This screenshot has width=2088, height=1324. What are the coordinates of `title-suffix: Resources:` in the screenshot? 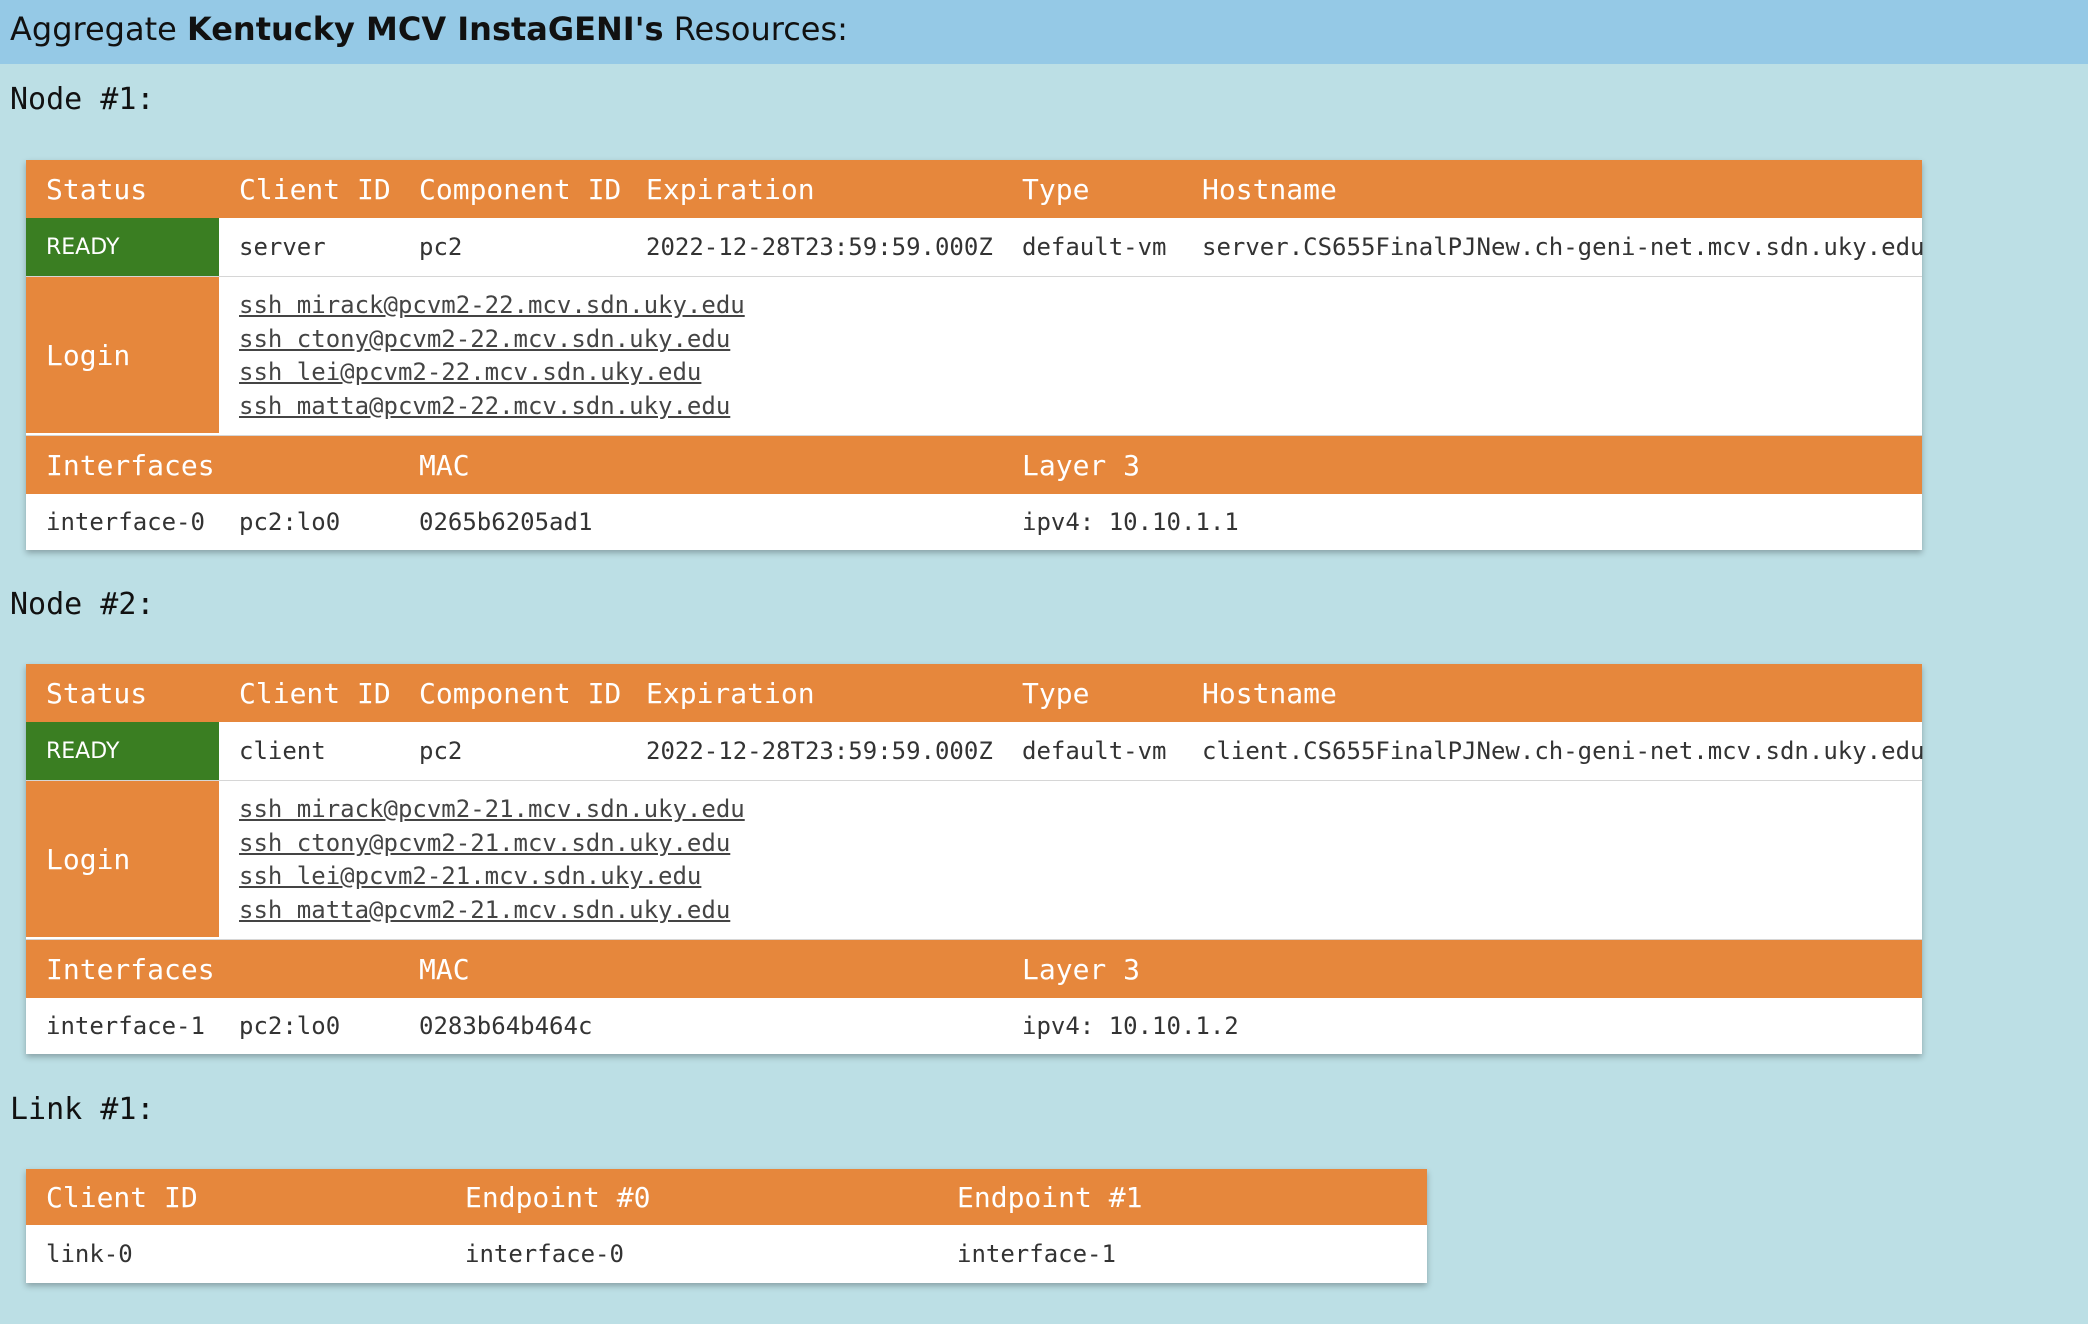 It's located at (755, 29).